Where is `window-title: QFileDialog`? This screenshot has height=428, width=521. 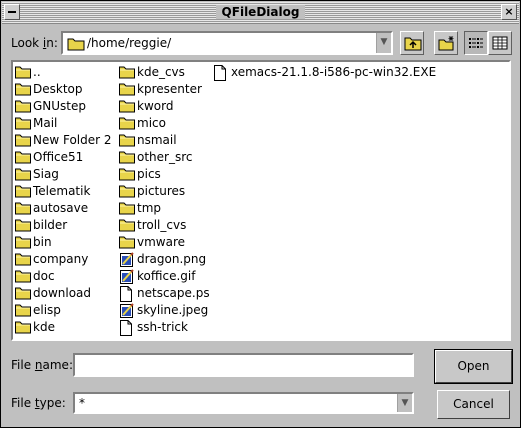
window-title: QFileDialog is located at coordinates (260, 12).